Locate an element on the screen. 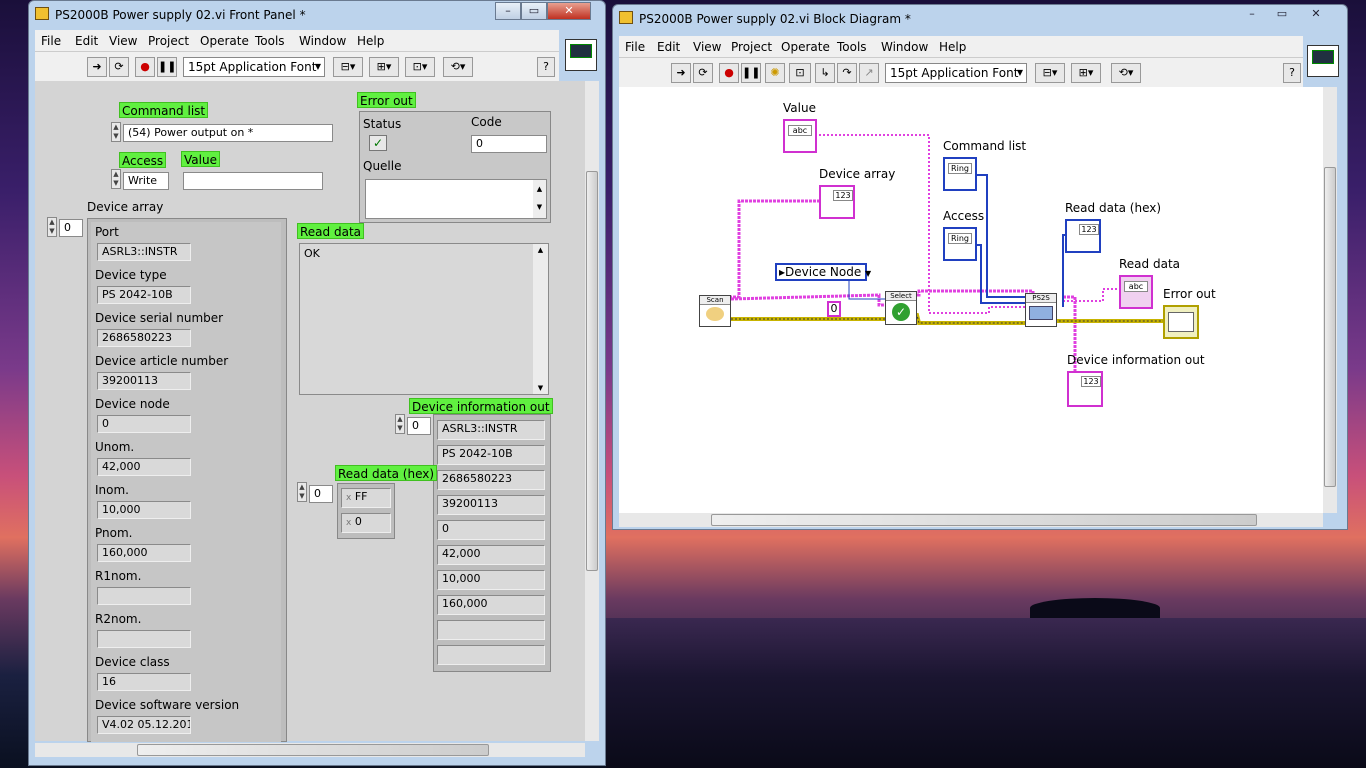 The height and width of the screenshot is (768, 1366). read-data-indicator: OK is located at coordinates (424, 319).